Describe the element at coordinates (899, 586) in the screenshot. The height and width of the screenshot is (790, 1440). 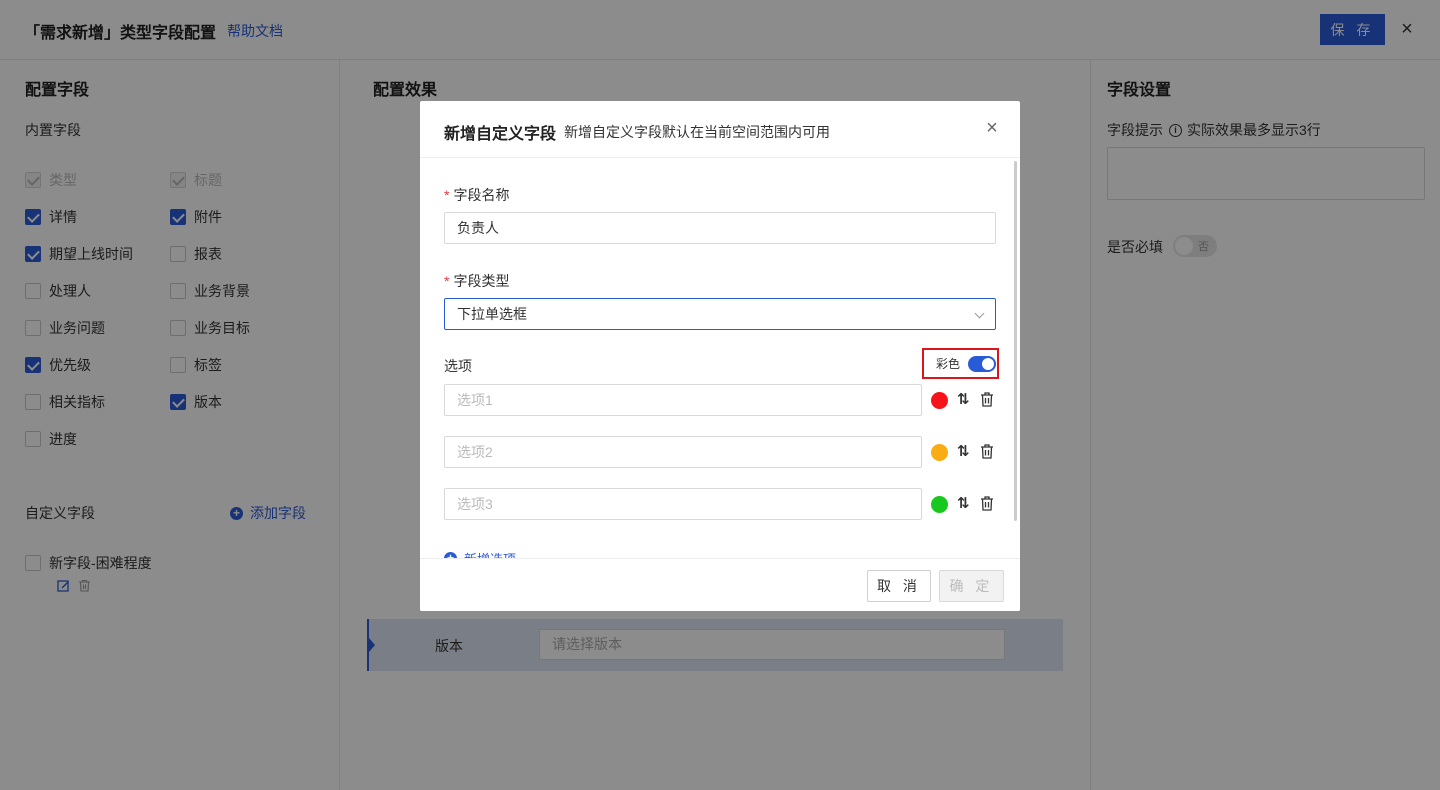
I see `cancel-button: 取 消` at that location.